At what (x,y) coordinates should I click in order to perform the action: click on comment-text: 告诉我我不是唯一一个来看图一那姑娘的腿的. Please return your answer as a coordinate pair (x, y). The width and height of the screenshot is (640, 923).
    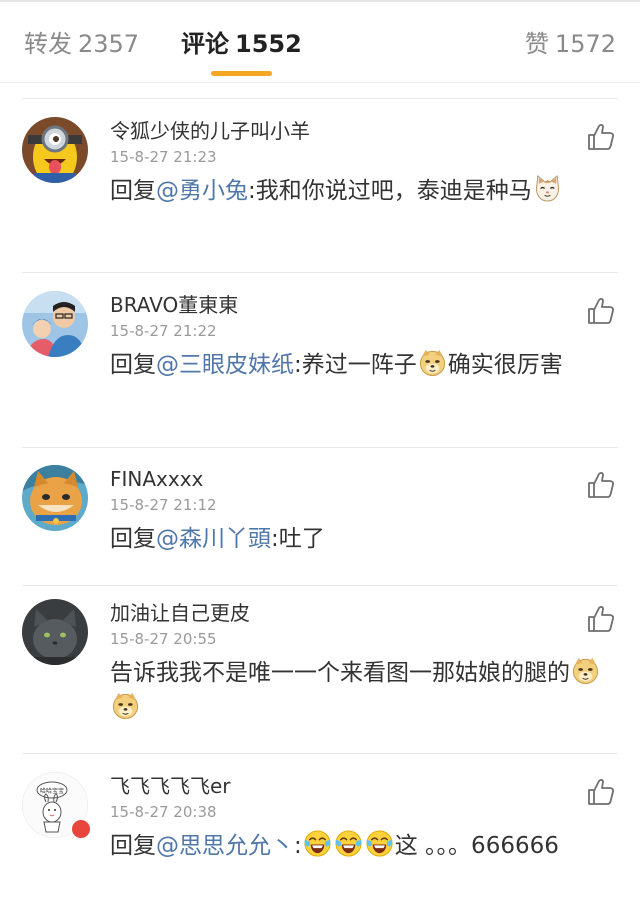
    Looking at the image, I should click on (360, 691).